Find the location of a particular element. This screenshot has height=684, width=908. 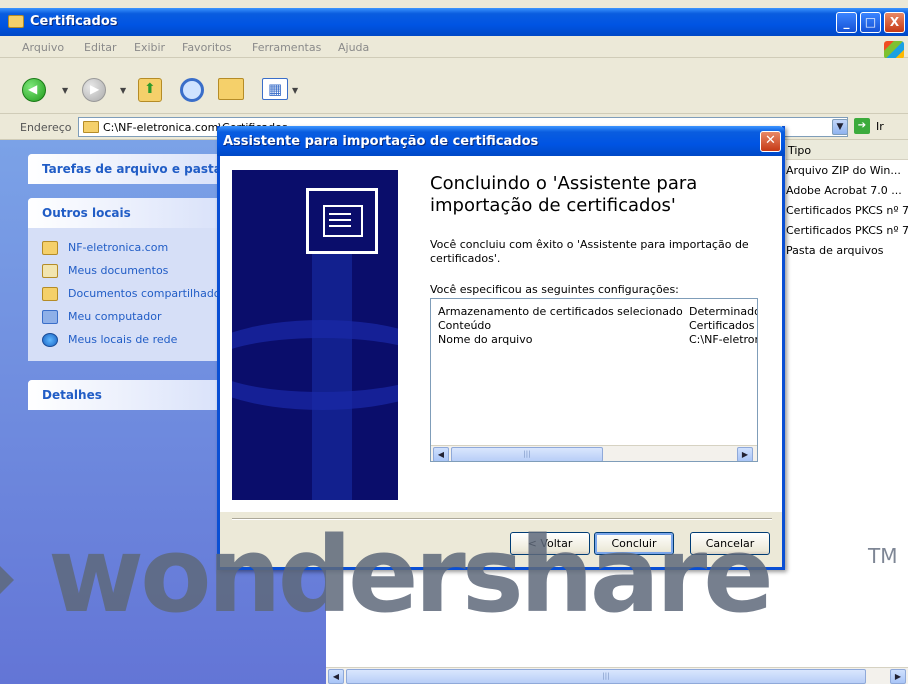

close-button: X is located at coordinates (894, 22).